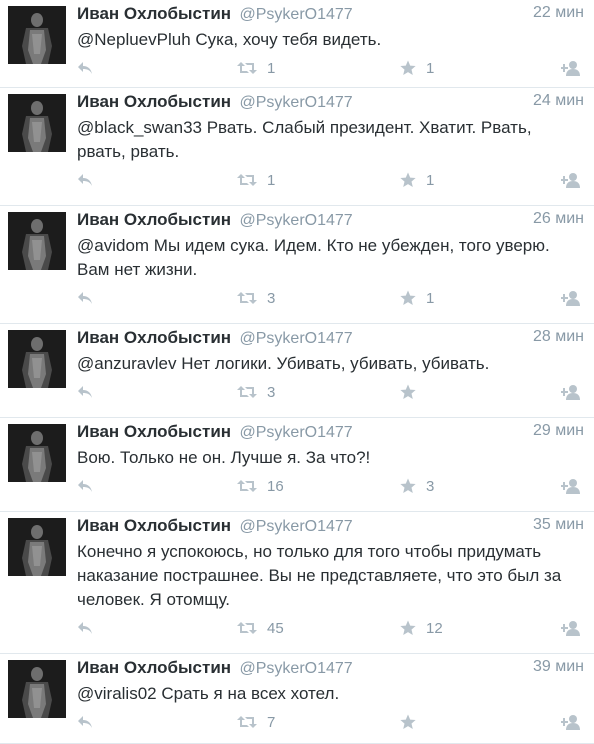 The height and width of the screenshot is (744, 594). I want to click on favorite-count: 12, so click(434, 628).